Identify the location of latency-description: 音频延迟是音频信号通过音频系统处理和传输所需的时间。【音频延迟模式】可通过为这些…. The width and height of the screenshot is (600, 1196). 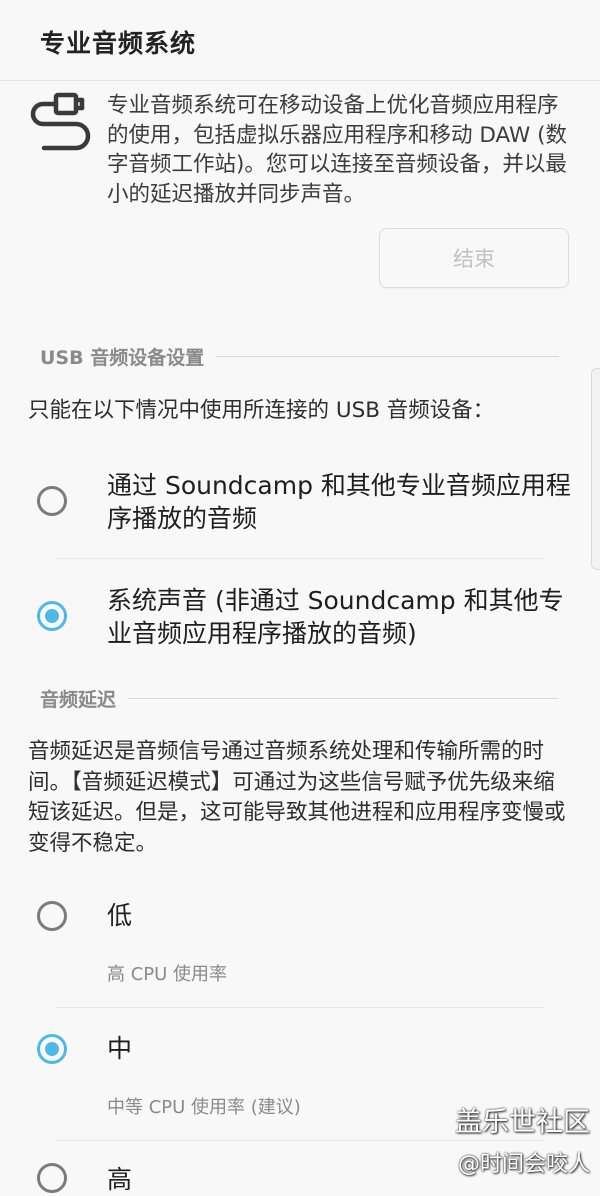
(297, 797).